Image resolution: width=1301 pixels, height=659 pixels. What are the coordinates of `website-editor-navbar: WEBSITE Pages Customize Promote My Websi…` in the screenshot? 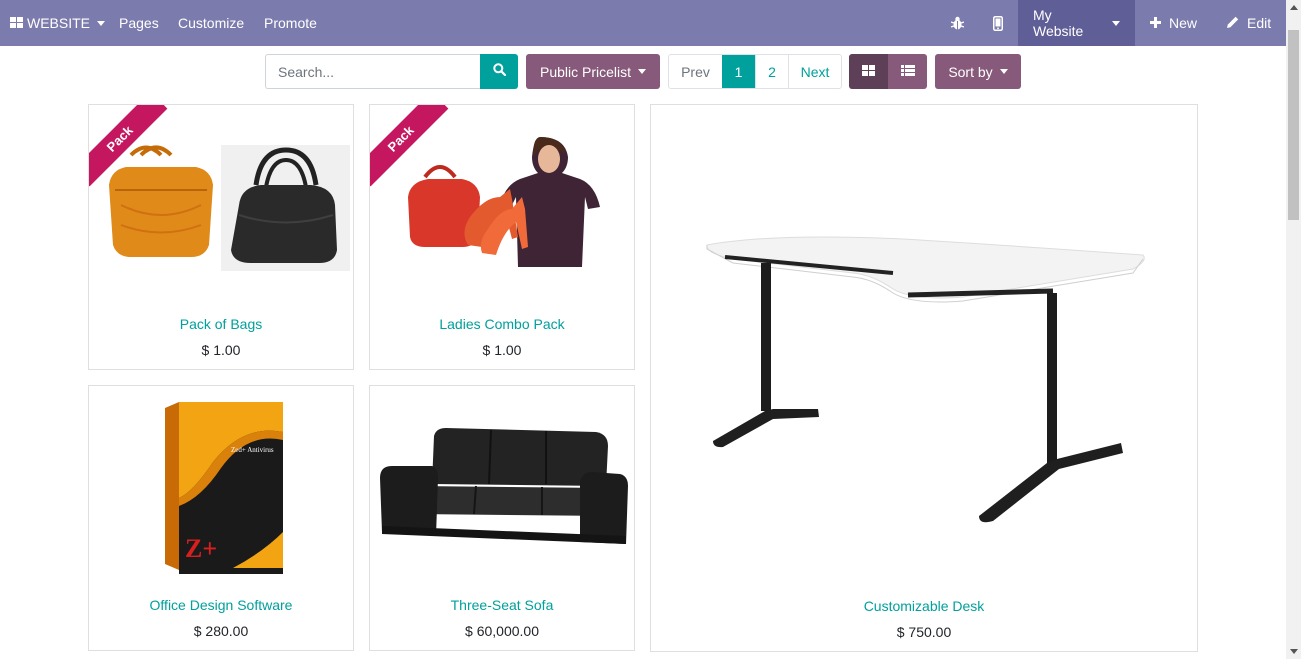 It's located at (643, 23).